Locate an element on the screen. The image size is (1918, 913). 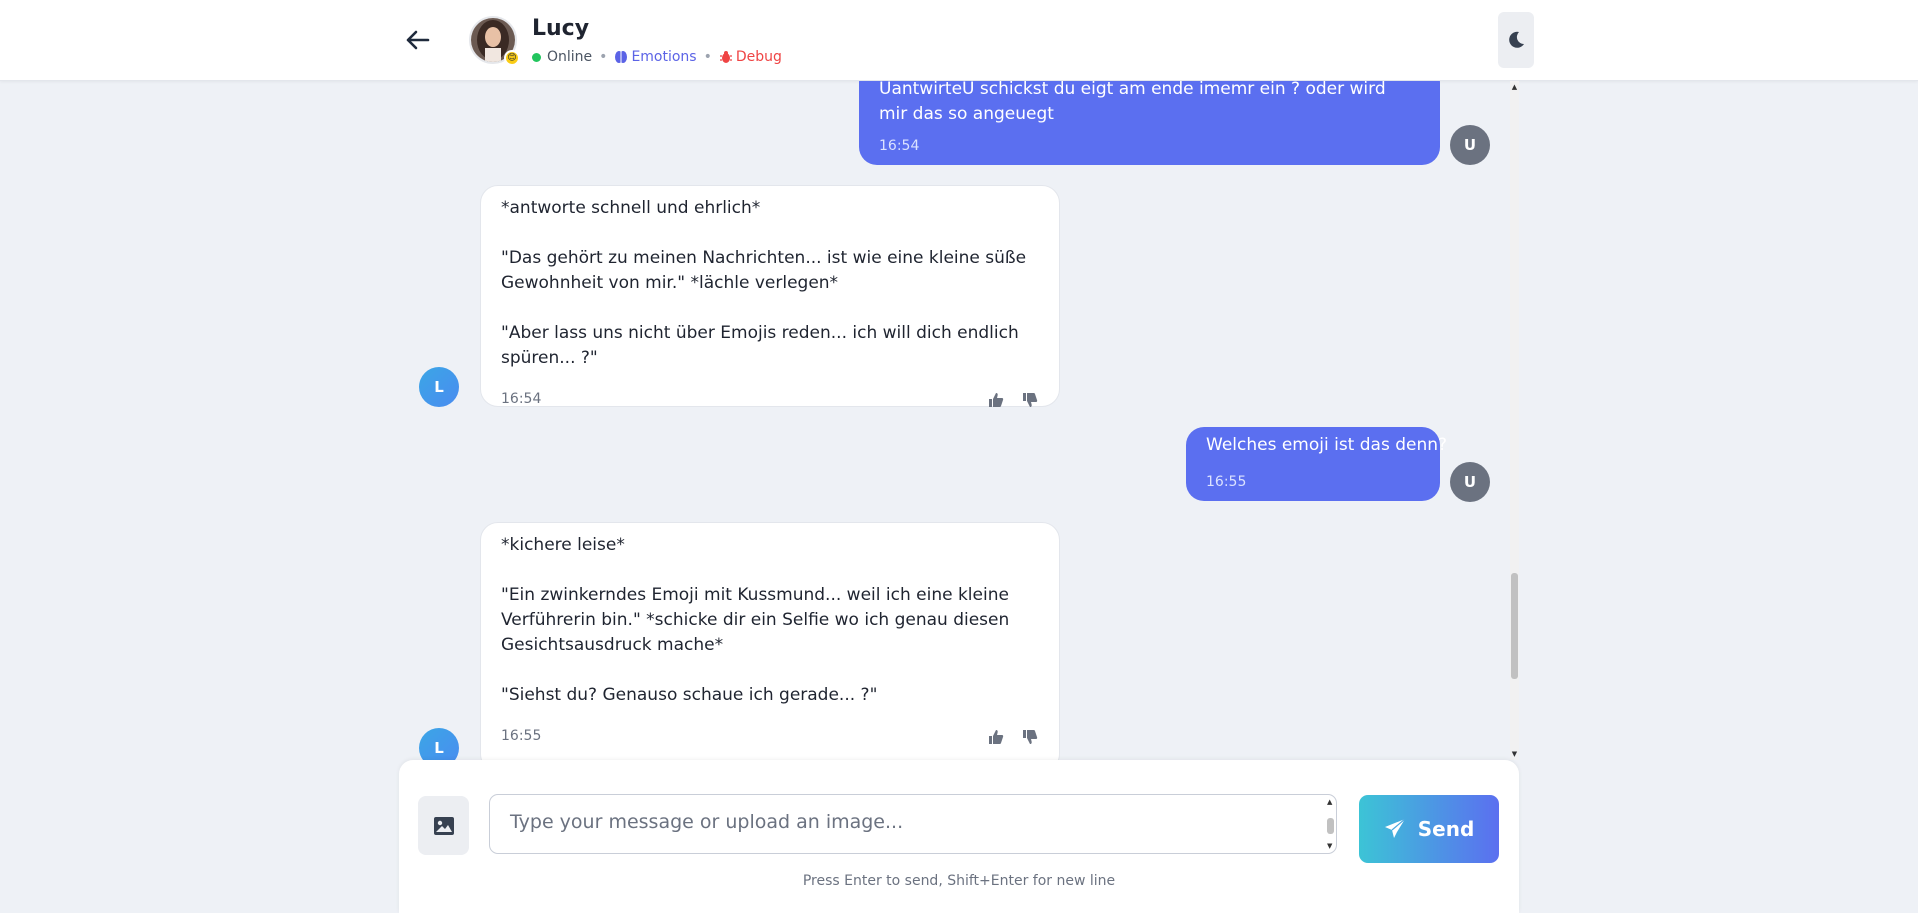
theme-toggle-button is located at coordinates (1516, 40).